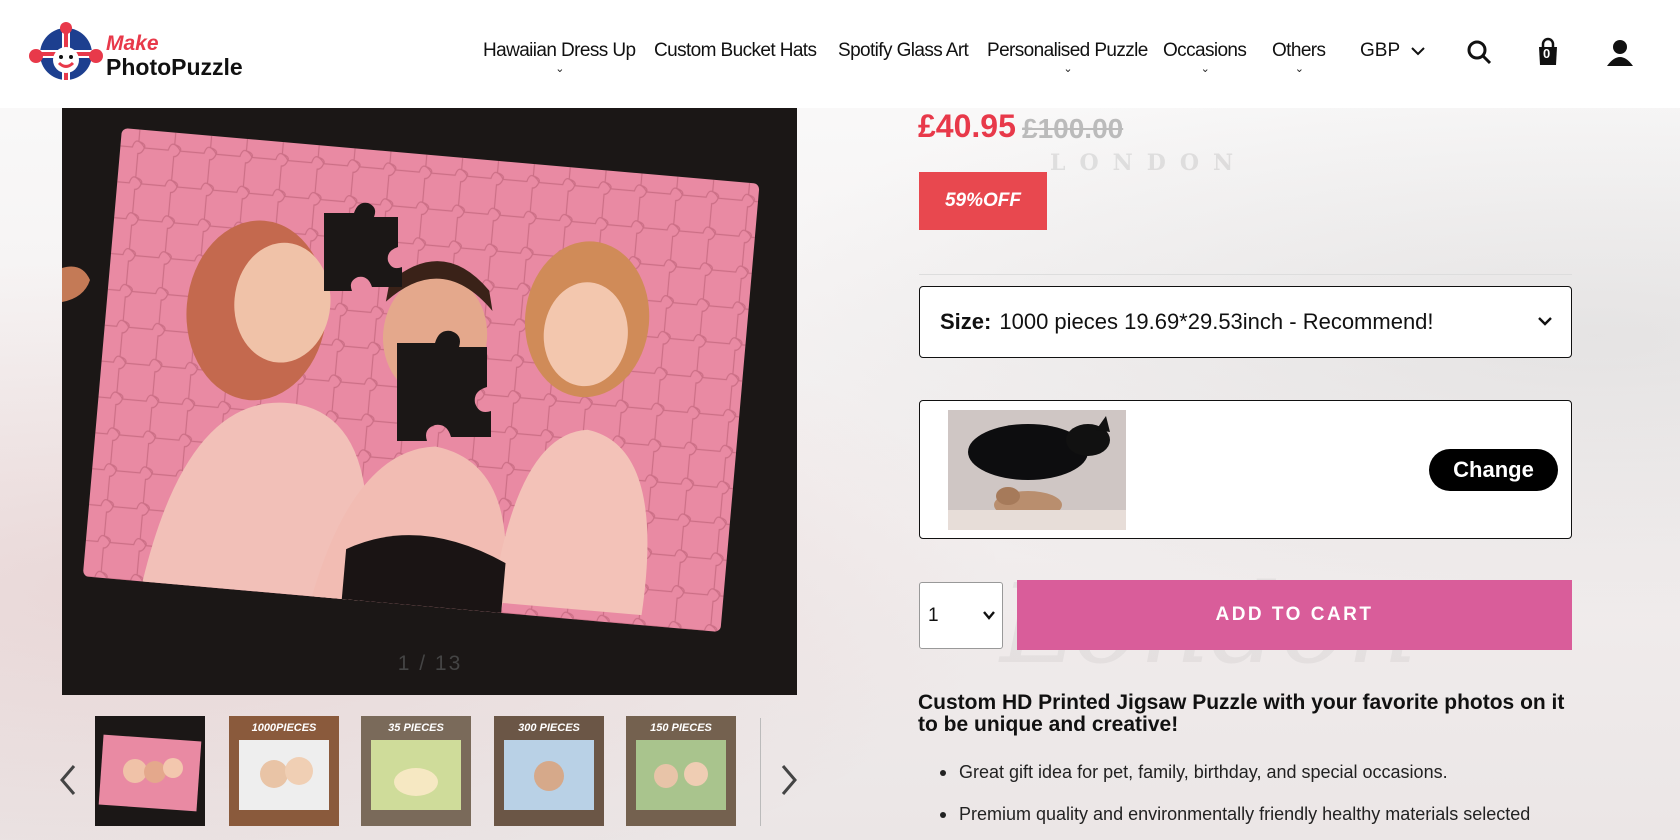  I want to click on nav-item-label: Spotify Glass Art, so click(903, 50).